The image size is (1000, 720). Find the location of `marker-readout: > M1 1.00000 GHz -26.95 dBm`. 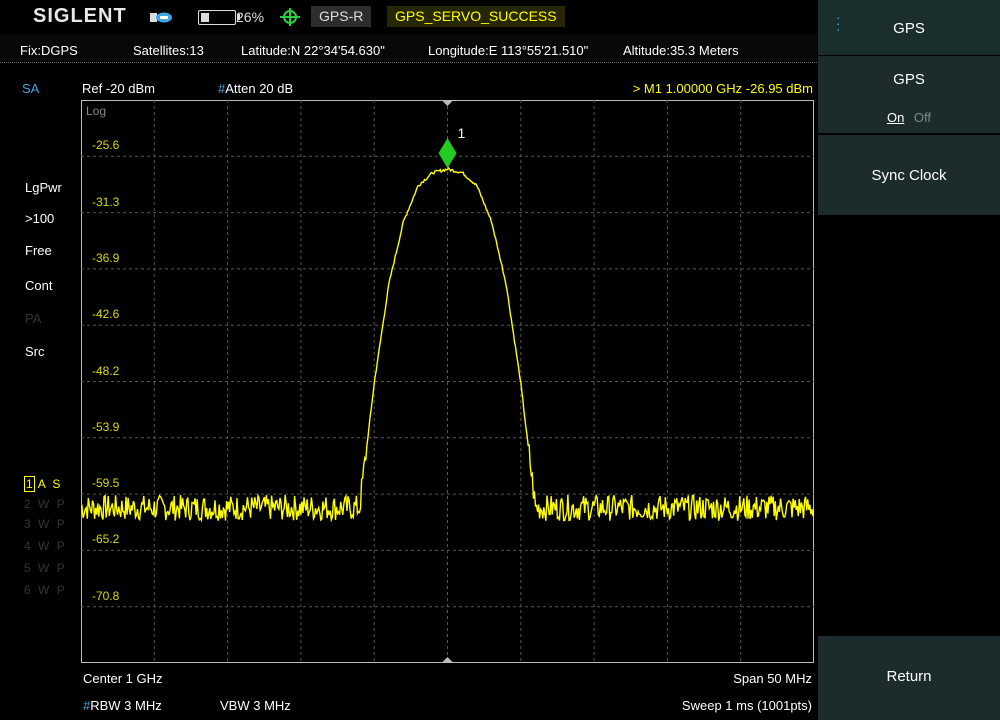

marker-readout: > M1 1.00000 GHz -26.95 dBm is located at coordinates (722, 88).